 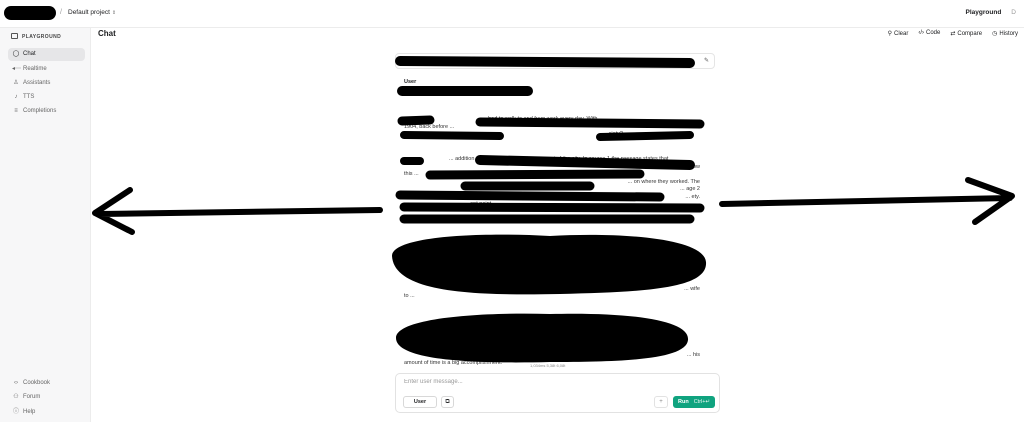 What do you see at coordinates (14, 36) in the screenshot?
I see `sidebar-toggle-icon` at bounding box center [14, 36].